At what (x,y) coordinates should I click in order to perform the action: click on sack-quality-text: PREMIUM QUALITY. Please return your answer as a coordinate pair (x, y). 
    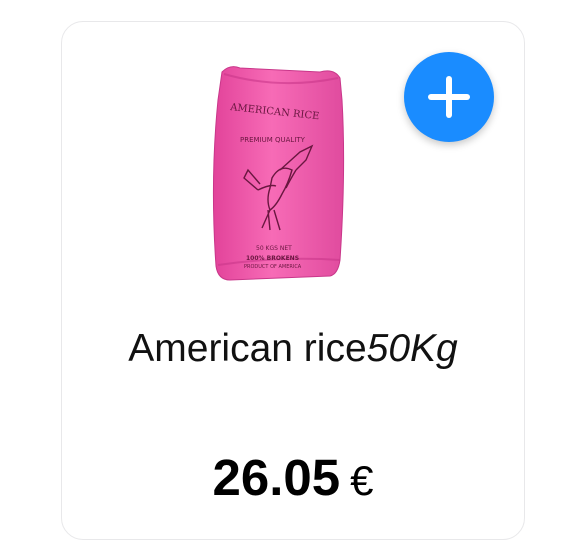
    Looking at the image, I should click on (273, 140).